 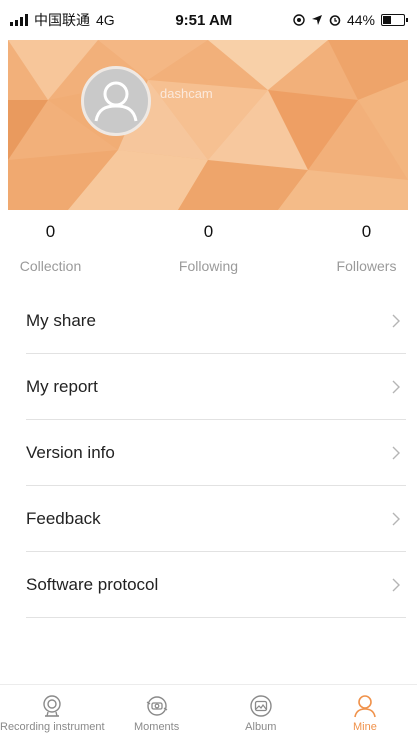 I want to click on stat-followers: 0 Followers, so click(x=357, y=246).